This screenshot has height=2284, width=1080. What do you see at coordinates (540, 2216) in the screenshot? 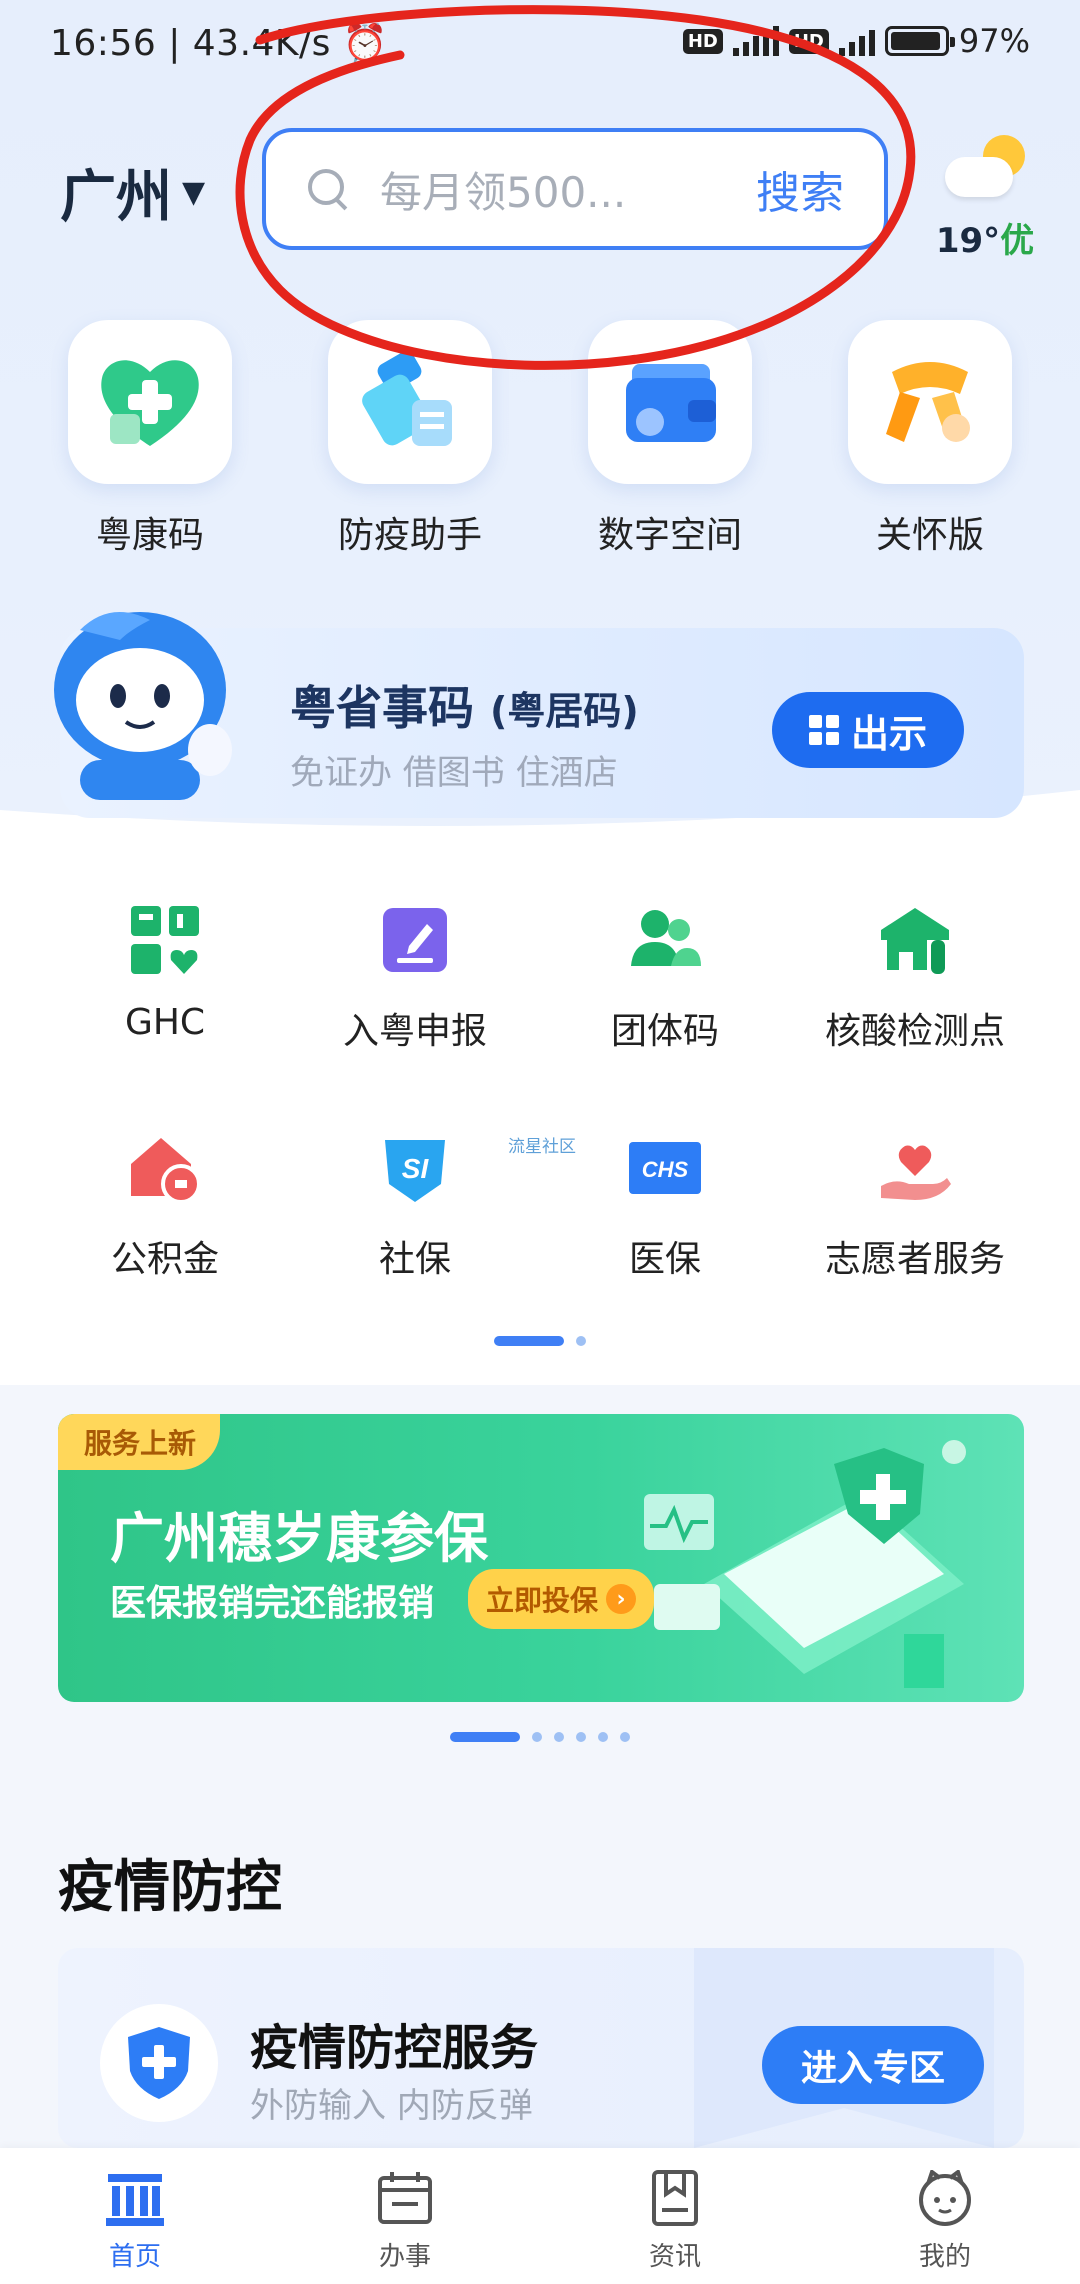
I see `bottom-navigation: 首页 办事 资讯 我的` at bounding box center [540, 2216].